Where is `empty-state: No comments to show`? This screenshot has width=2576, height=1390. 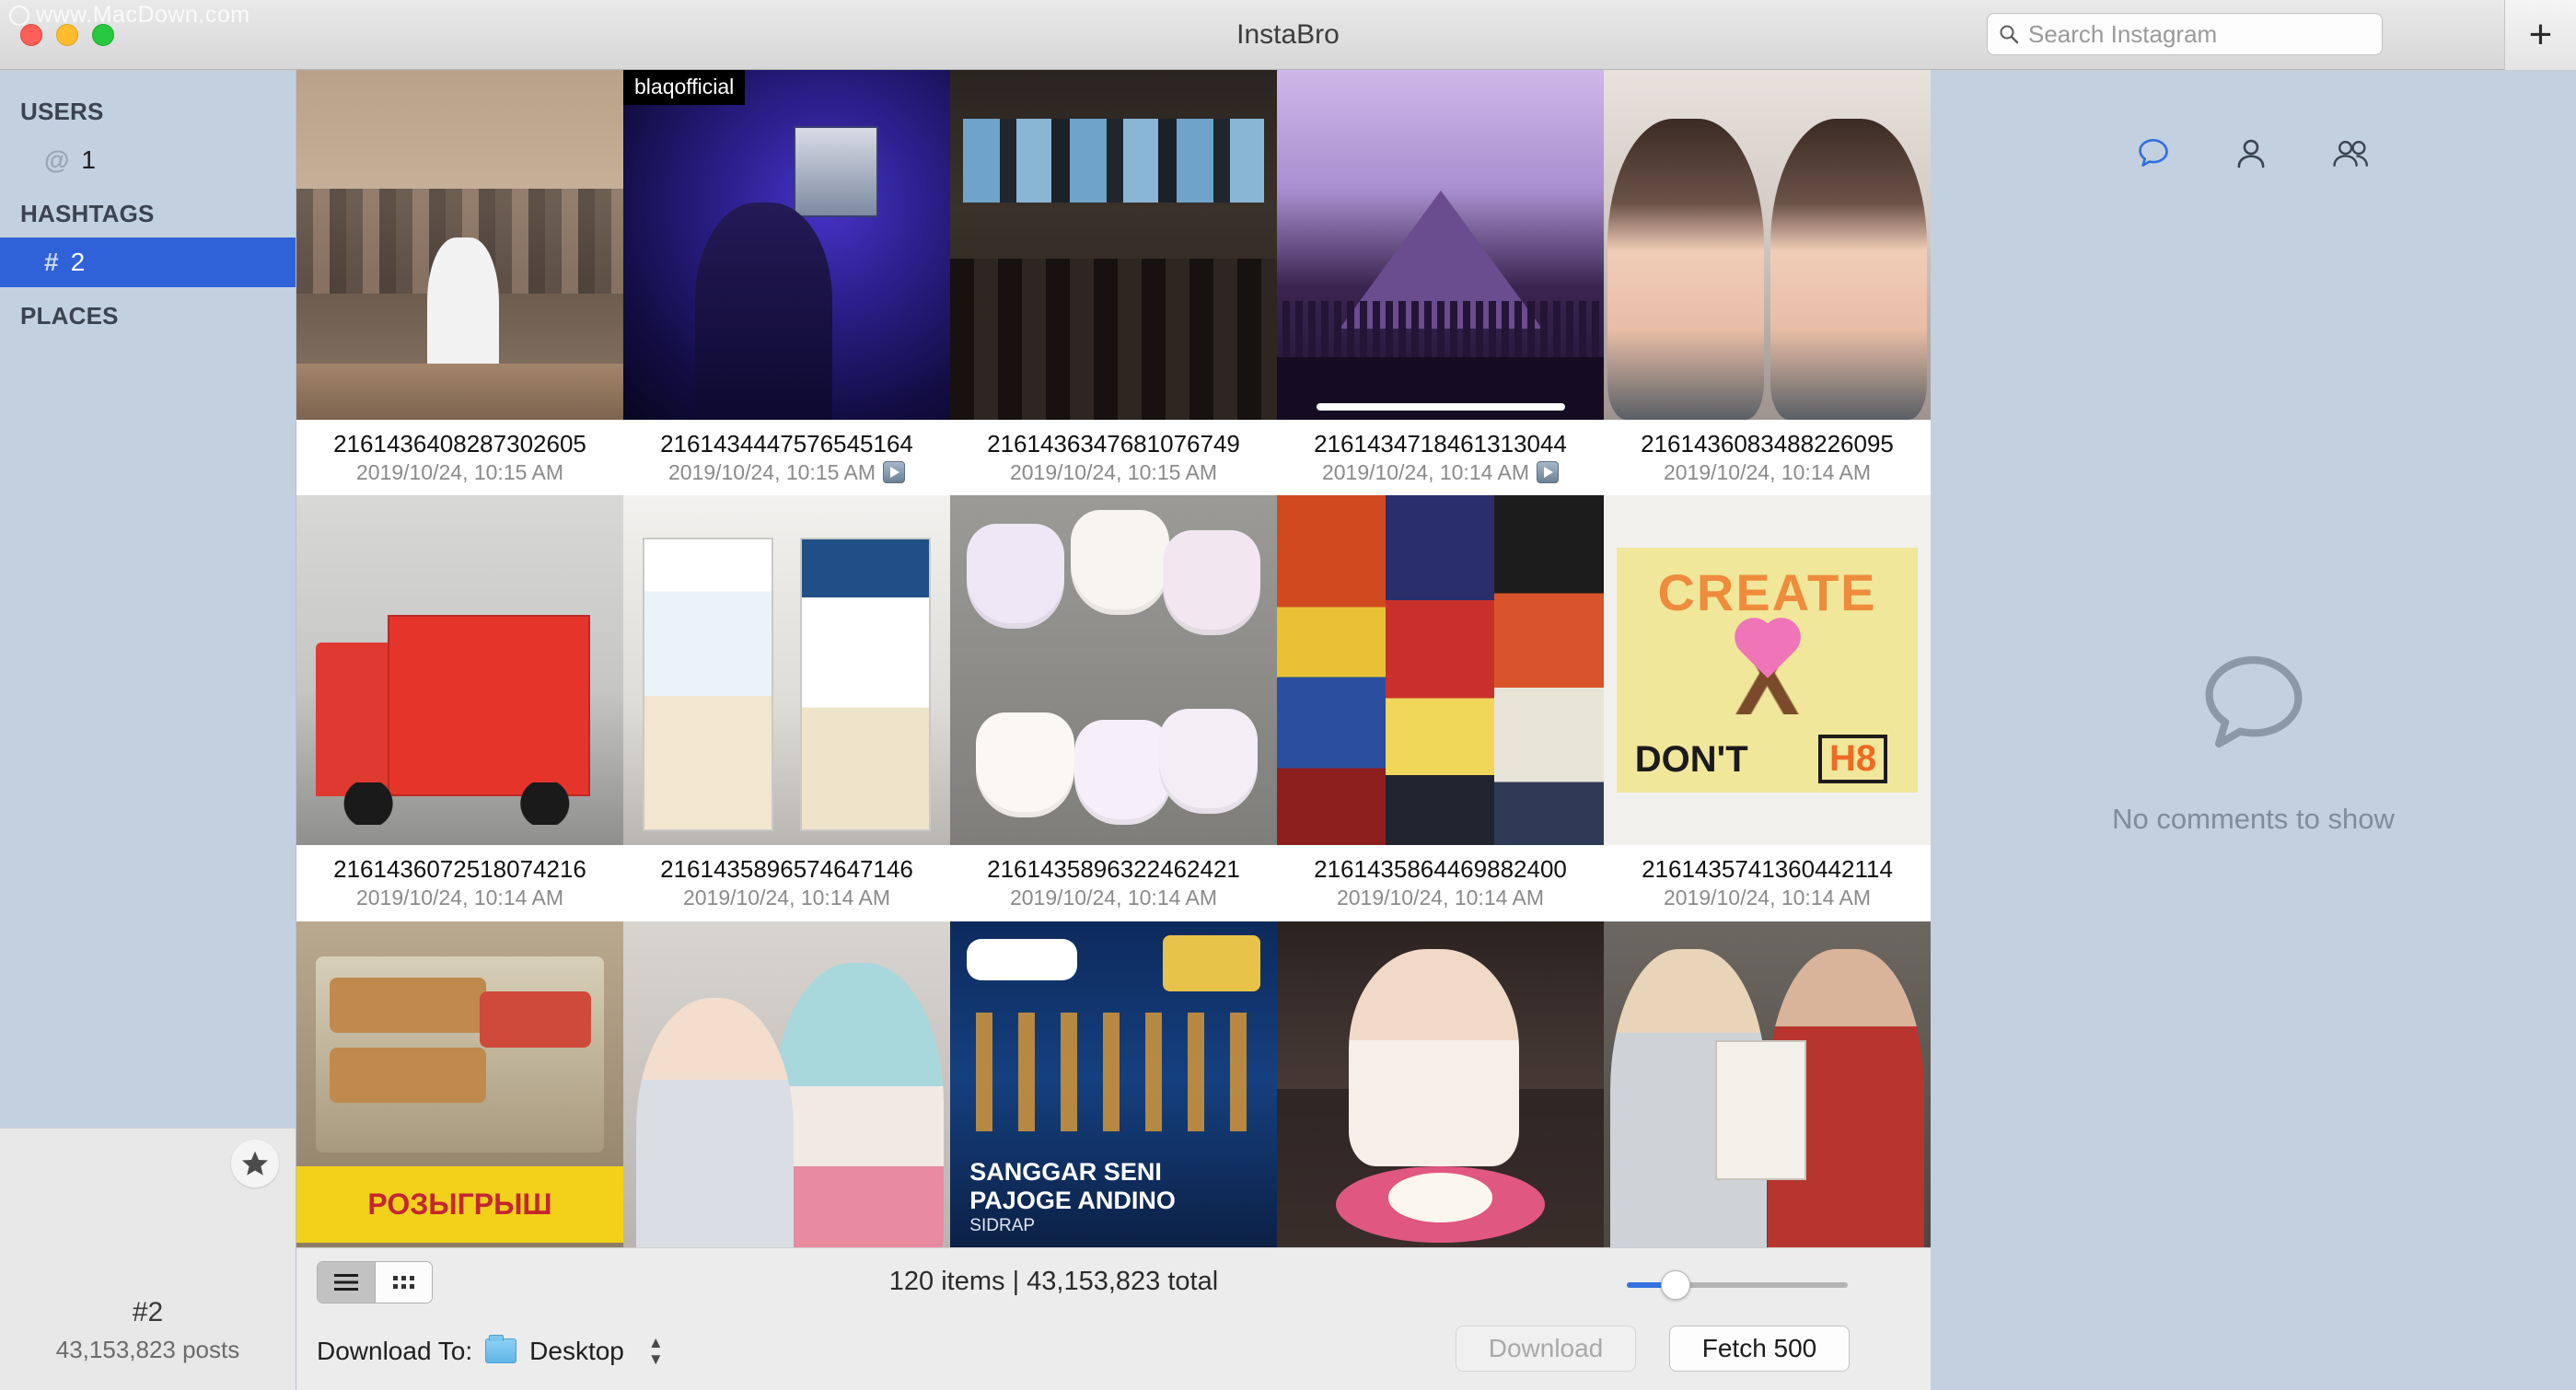 empty-state: No comments to show is located at coordinates (2253, 738).